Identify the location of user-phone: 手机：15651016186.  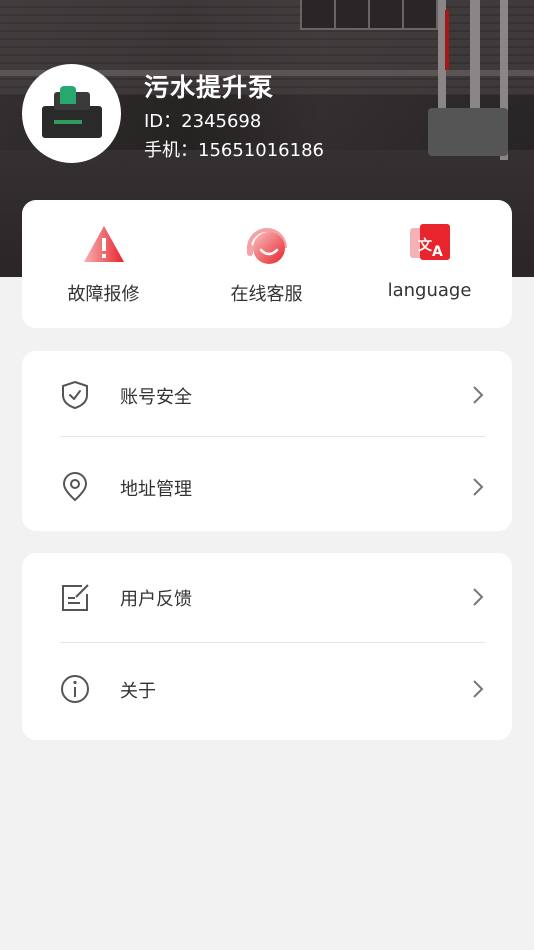
(234, 150).